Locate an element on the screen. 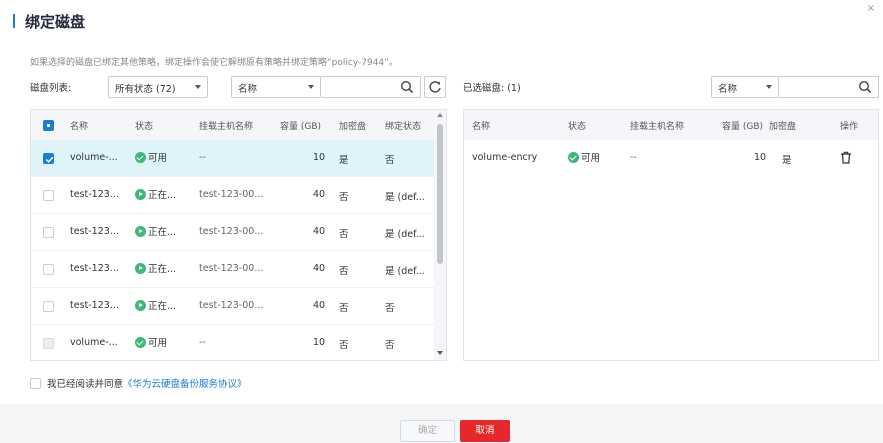 This screenshot has height=443, width=883. table-row: volume-... 可用 -- 10 是 否 is located at coordinates (238, 158).